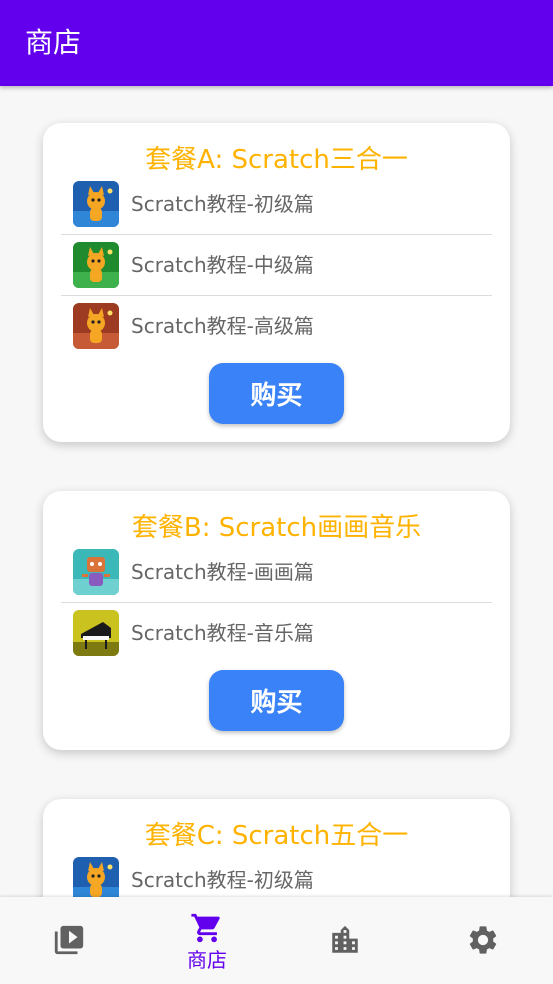 The width and height of the screenshot is (553, 984). Describe the element at coordinates (96, 572) in the screenshot. I see `robot-teal-thumbnail` at that location.